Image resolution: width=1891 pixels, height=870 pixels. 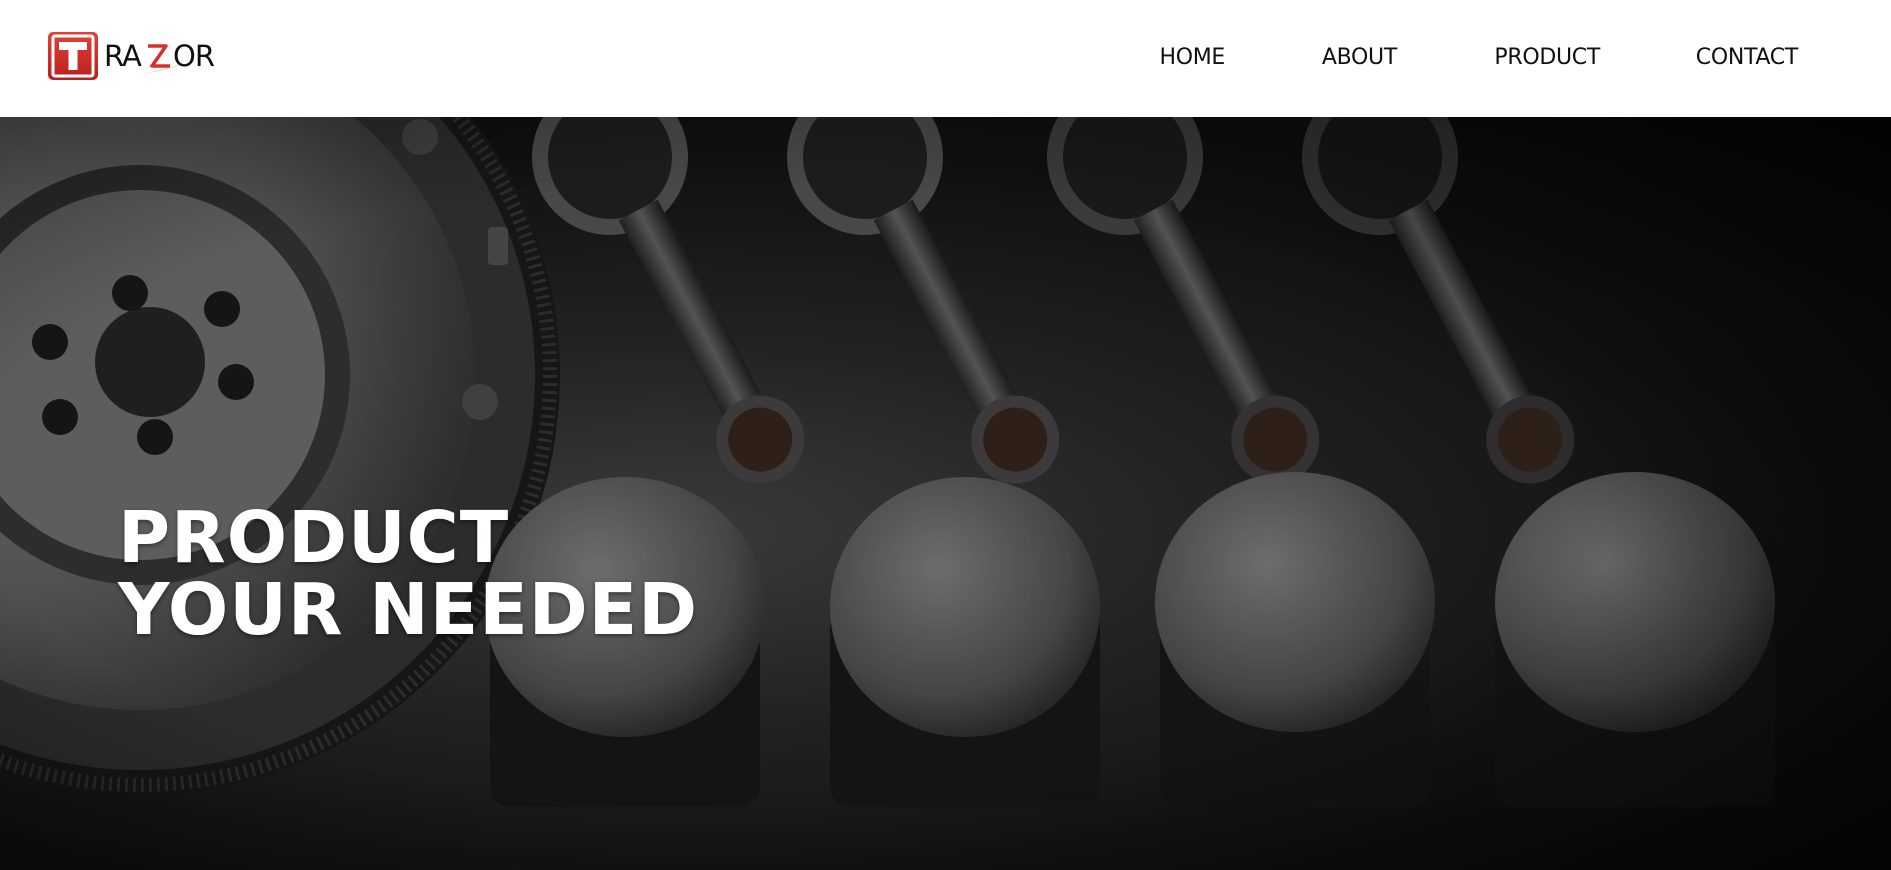 What do you see at coordinates (1359, 58) in the screenshot?
I see `nav-about: ABOUT` at bounding box center [1359, 58].